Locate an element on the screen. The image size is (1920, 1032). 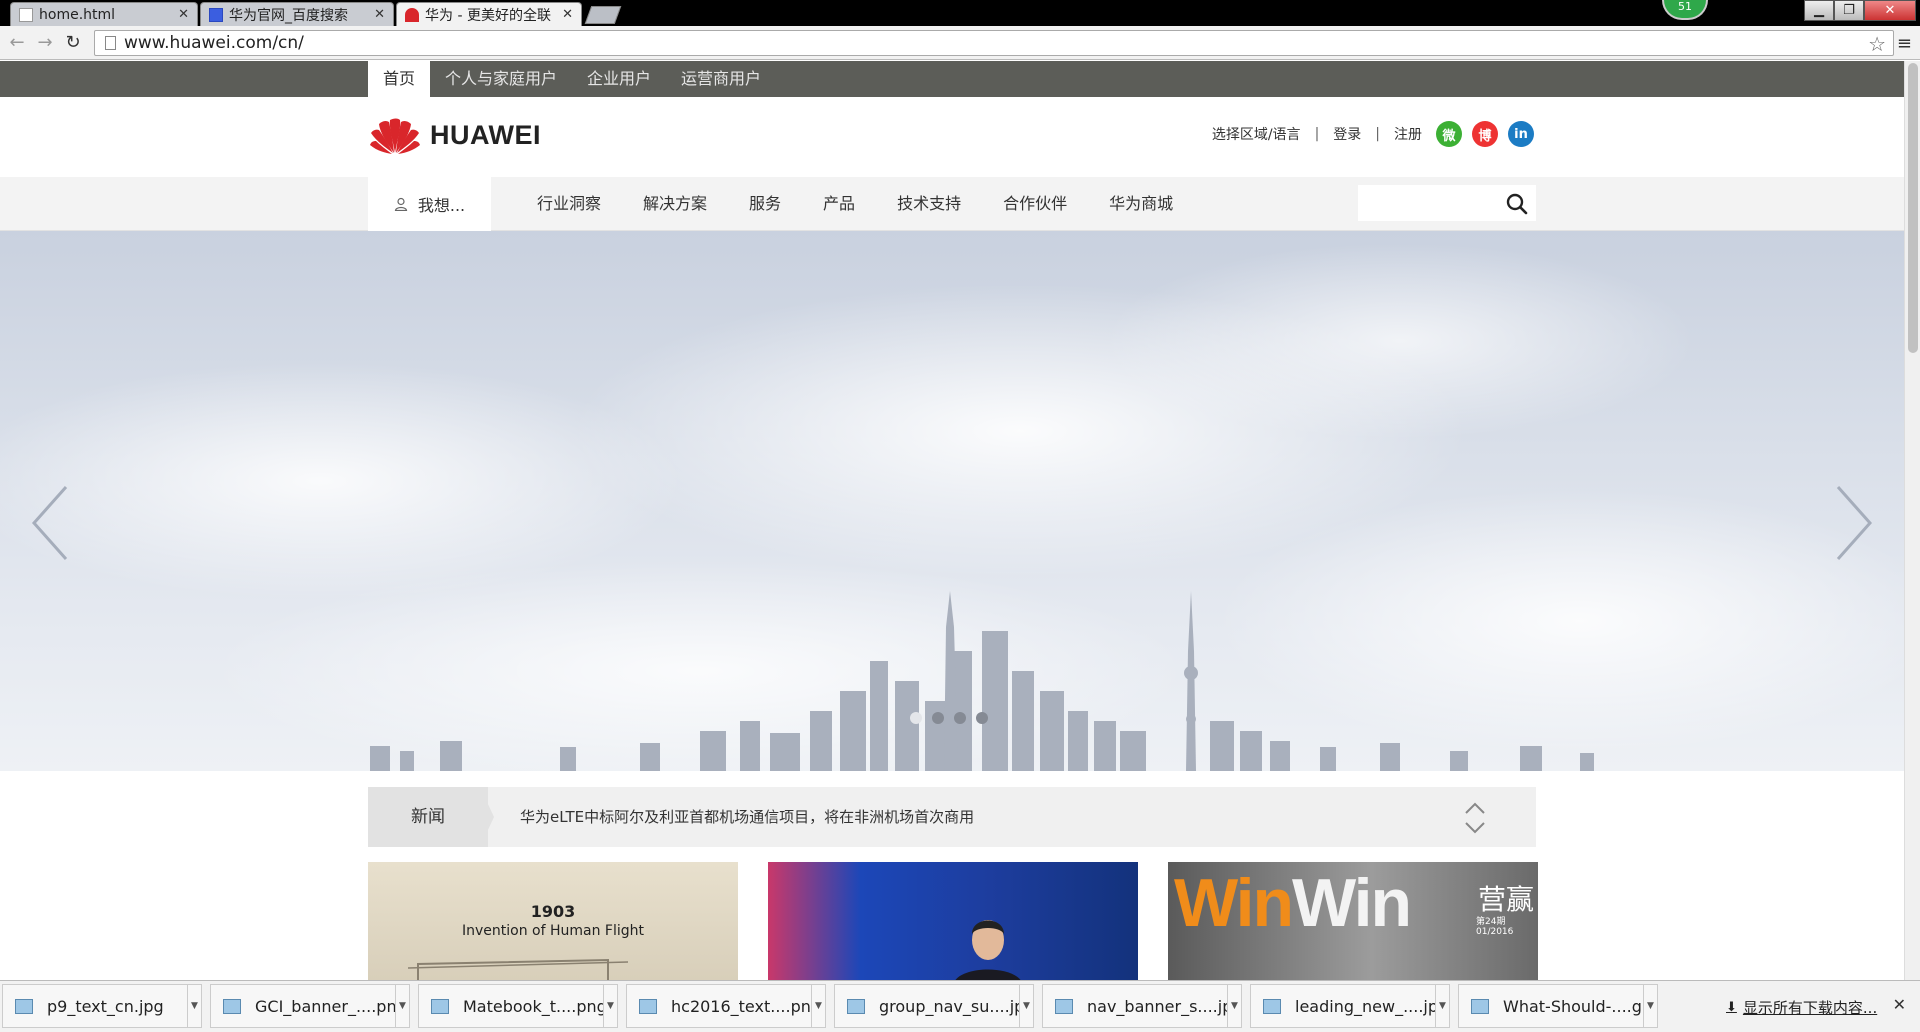
card-winwin-magazine: WinWin 营赢 第24期 01/2016 is located at coordinates (1353, 921).